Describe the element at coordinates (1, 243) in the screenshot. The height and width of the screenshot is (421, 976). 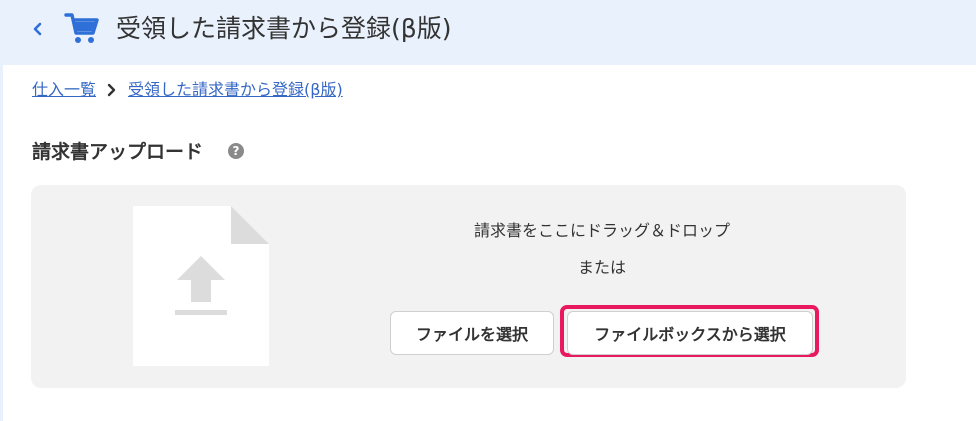
I see `page-left-border` at that location.